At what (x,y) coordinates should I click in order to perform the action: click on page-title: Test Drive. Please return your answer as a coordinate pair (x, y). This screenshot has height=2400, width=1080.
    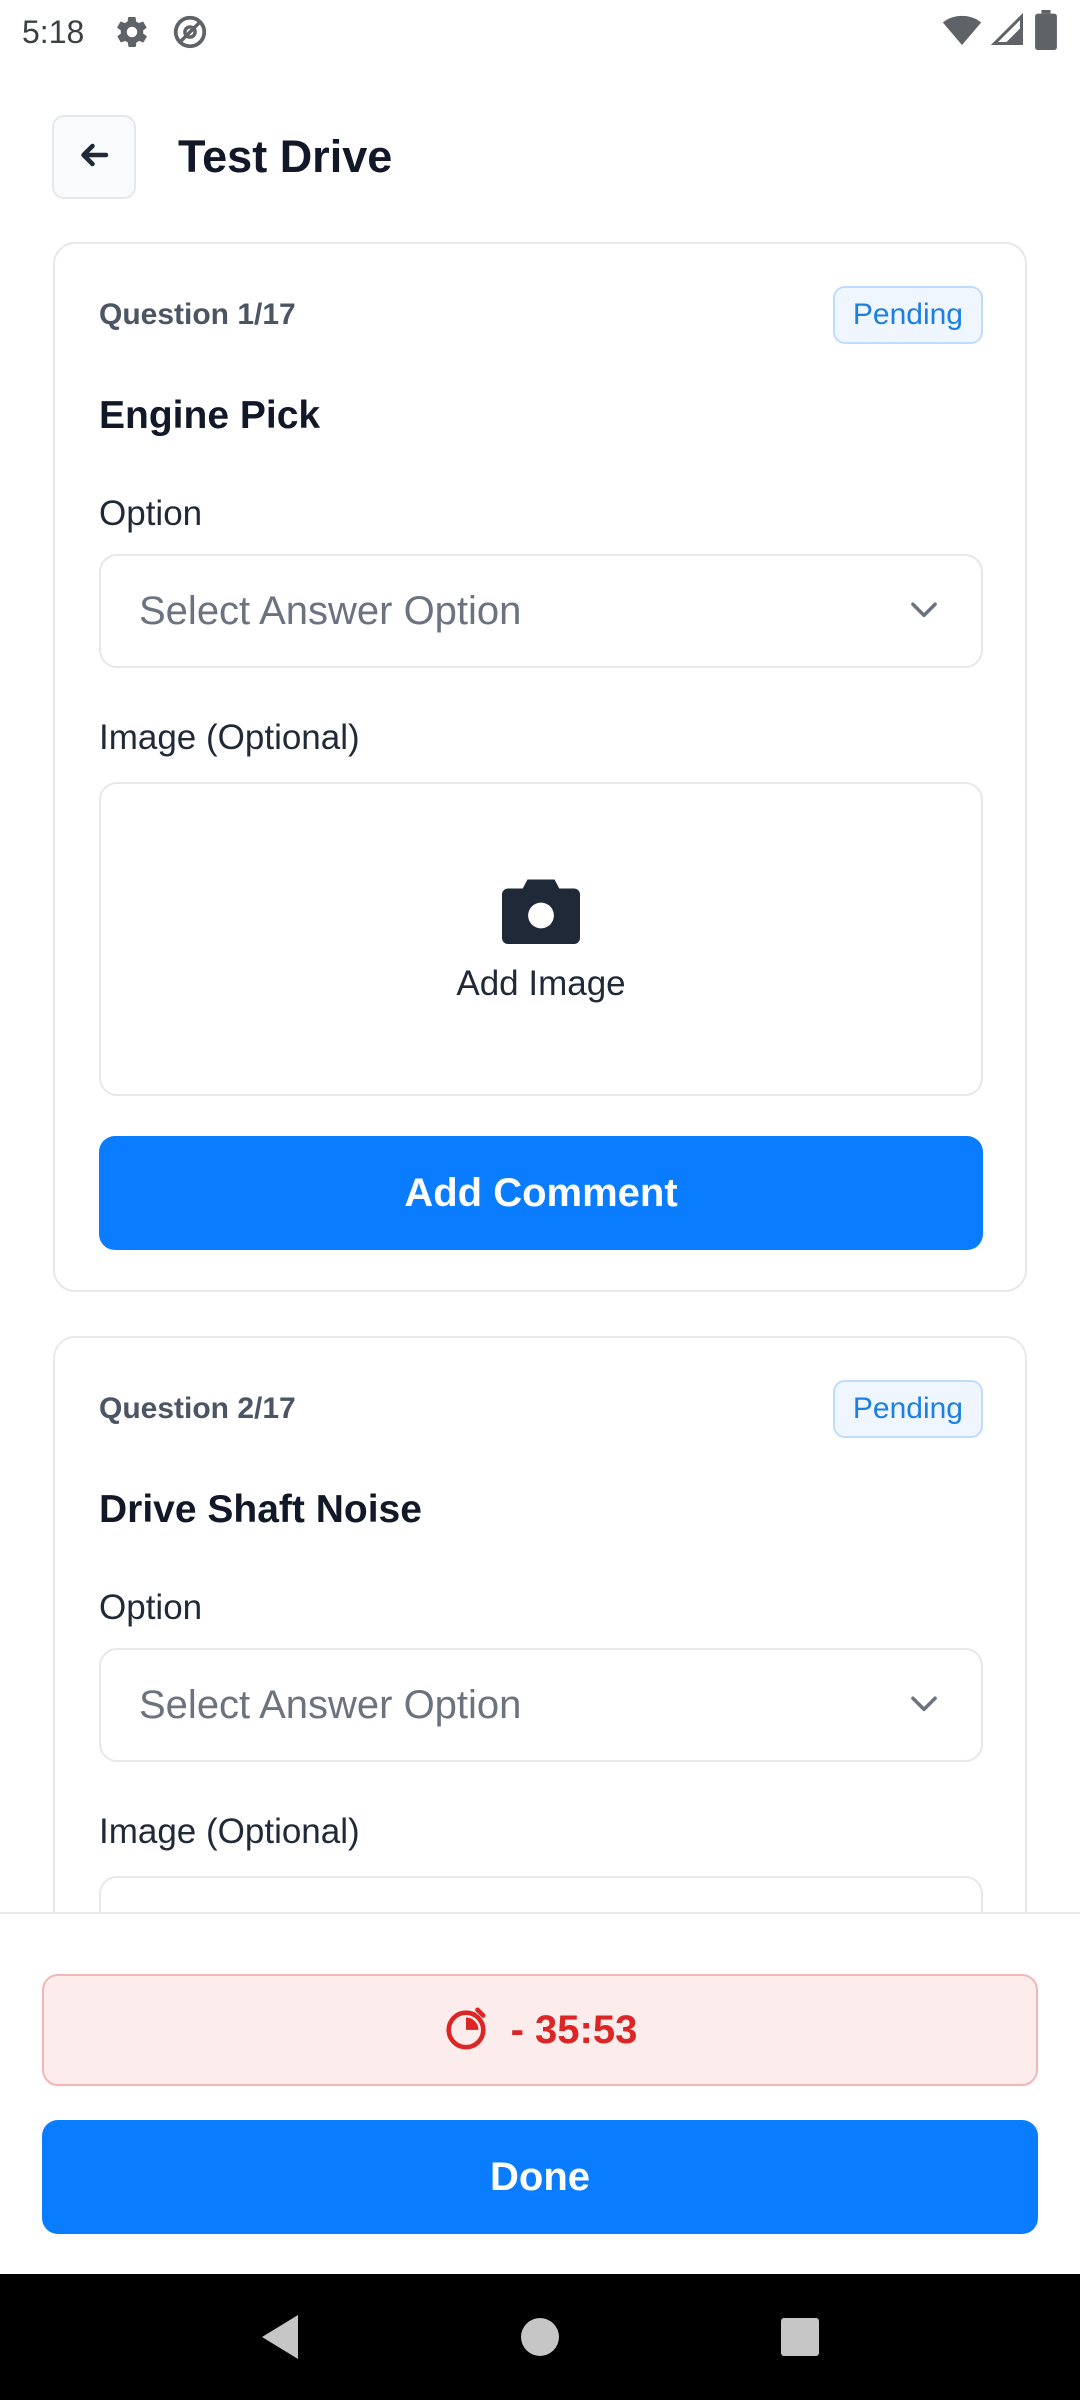
    Looking at the image, I should click on (285, 156).